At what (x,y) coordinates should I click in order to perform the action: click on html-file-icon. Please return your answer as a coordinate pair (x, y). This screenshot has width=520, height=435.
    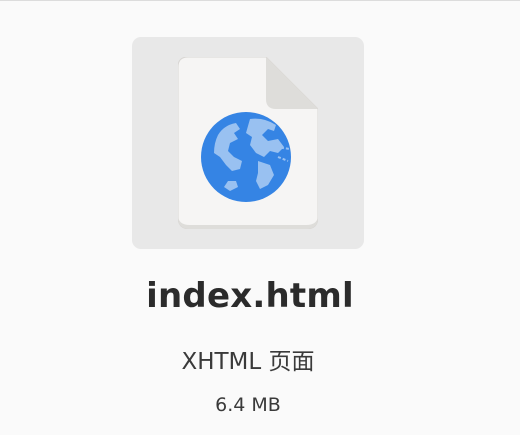
    Looking at the image, I should click on (248, 143).